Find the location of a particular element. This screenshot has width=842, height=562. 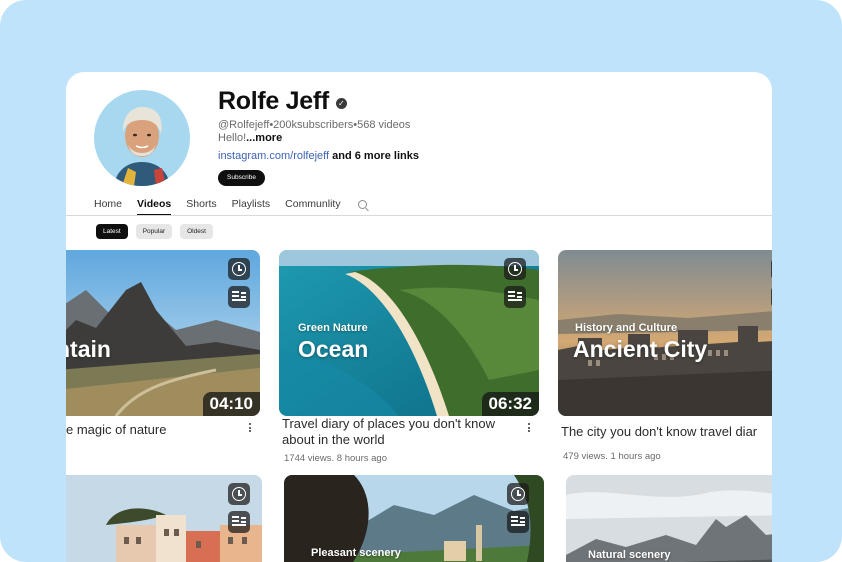

more-links-button: and 6 more links is located at coordinates (375, 156).